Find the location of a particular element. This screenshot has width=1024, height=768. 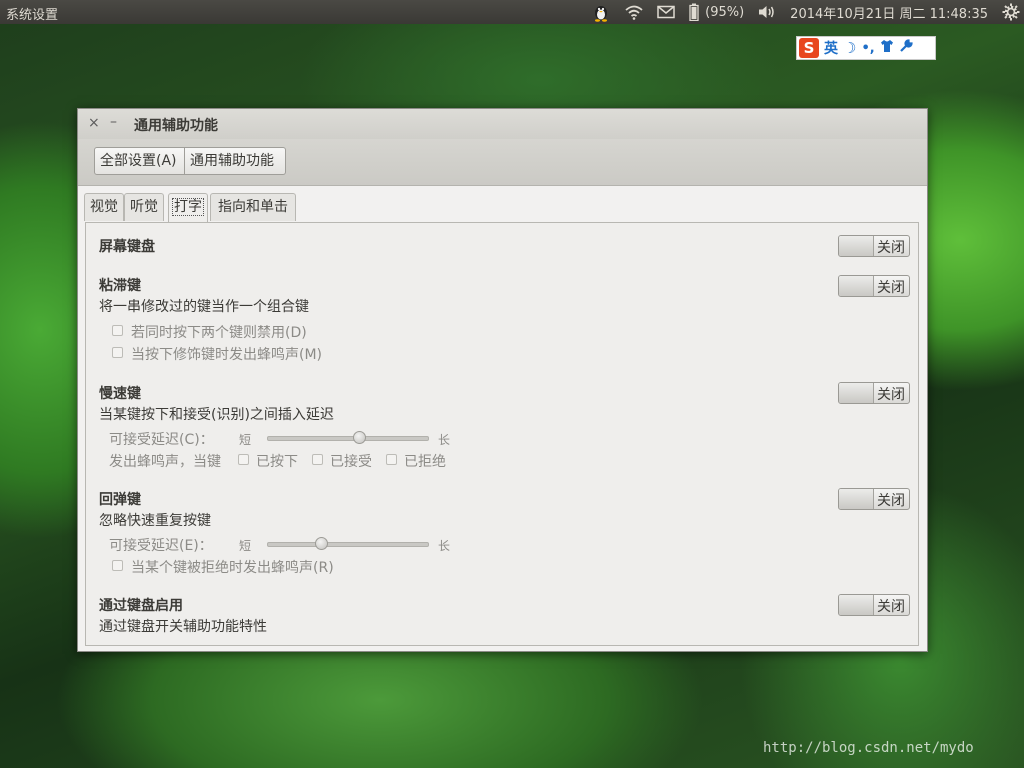

slow-keys-title: 慢速键 is located at coordinates (120, 394).